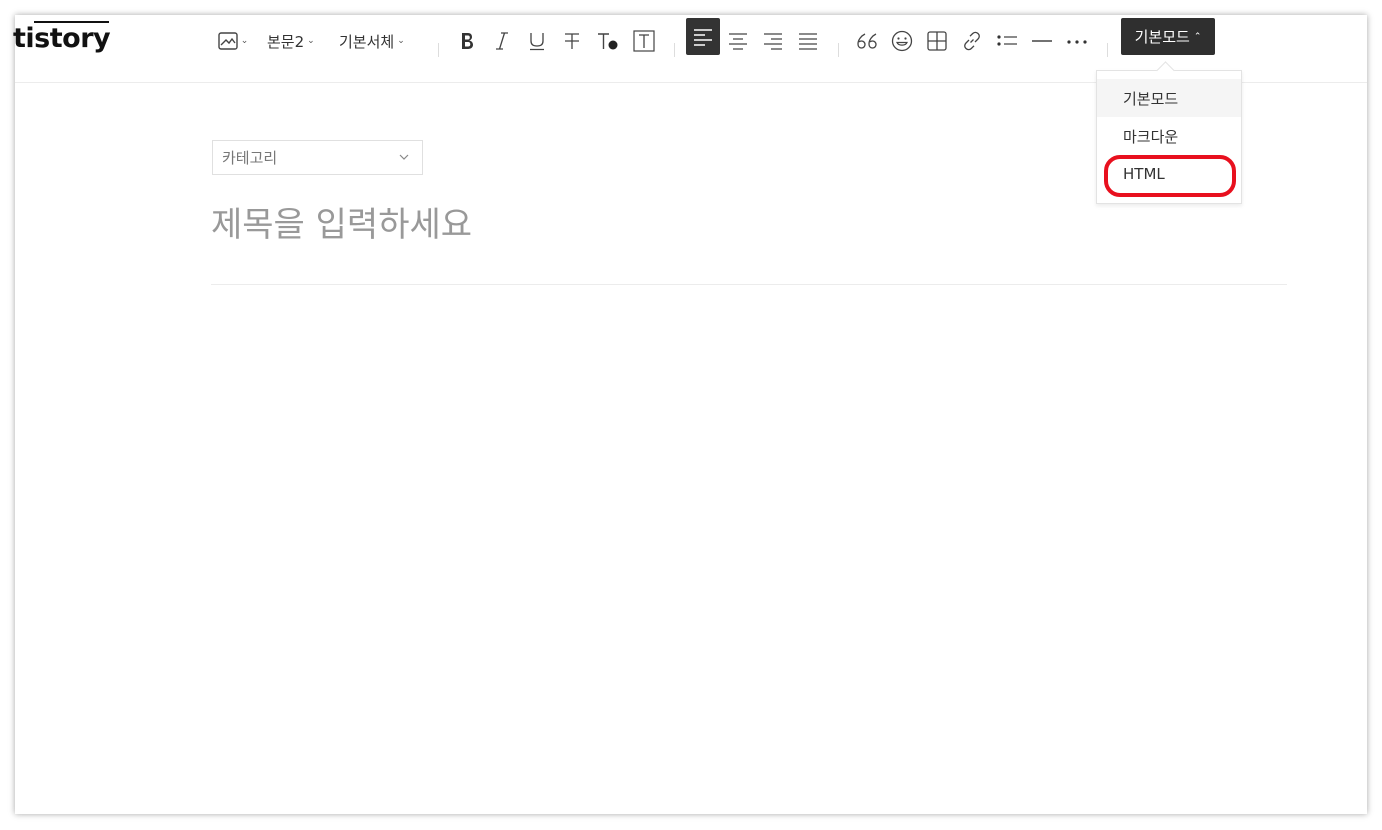 The height and width of the screenshot is (830, 1382). Describe the element at coordinates (286, 41) in the screenshot. I see `paragraph-style-value: 본문2` at that location.